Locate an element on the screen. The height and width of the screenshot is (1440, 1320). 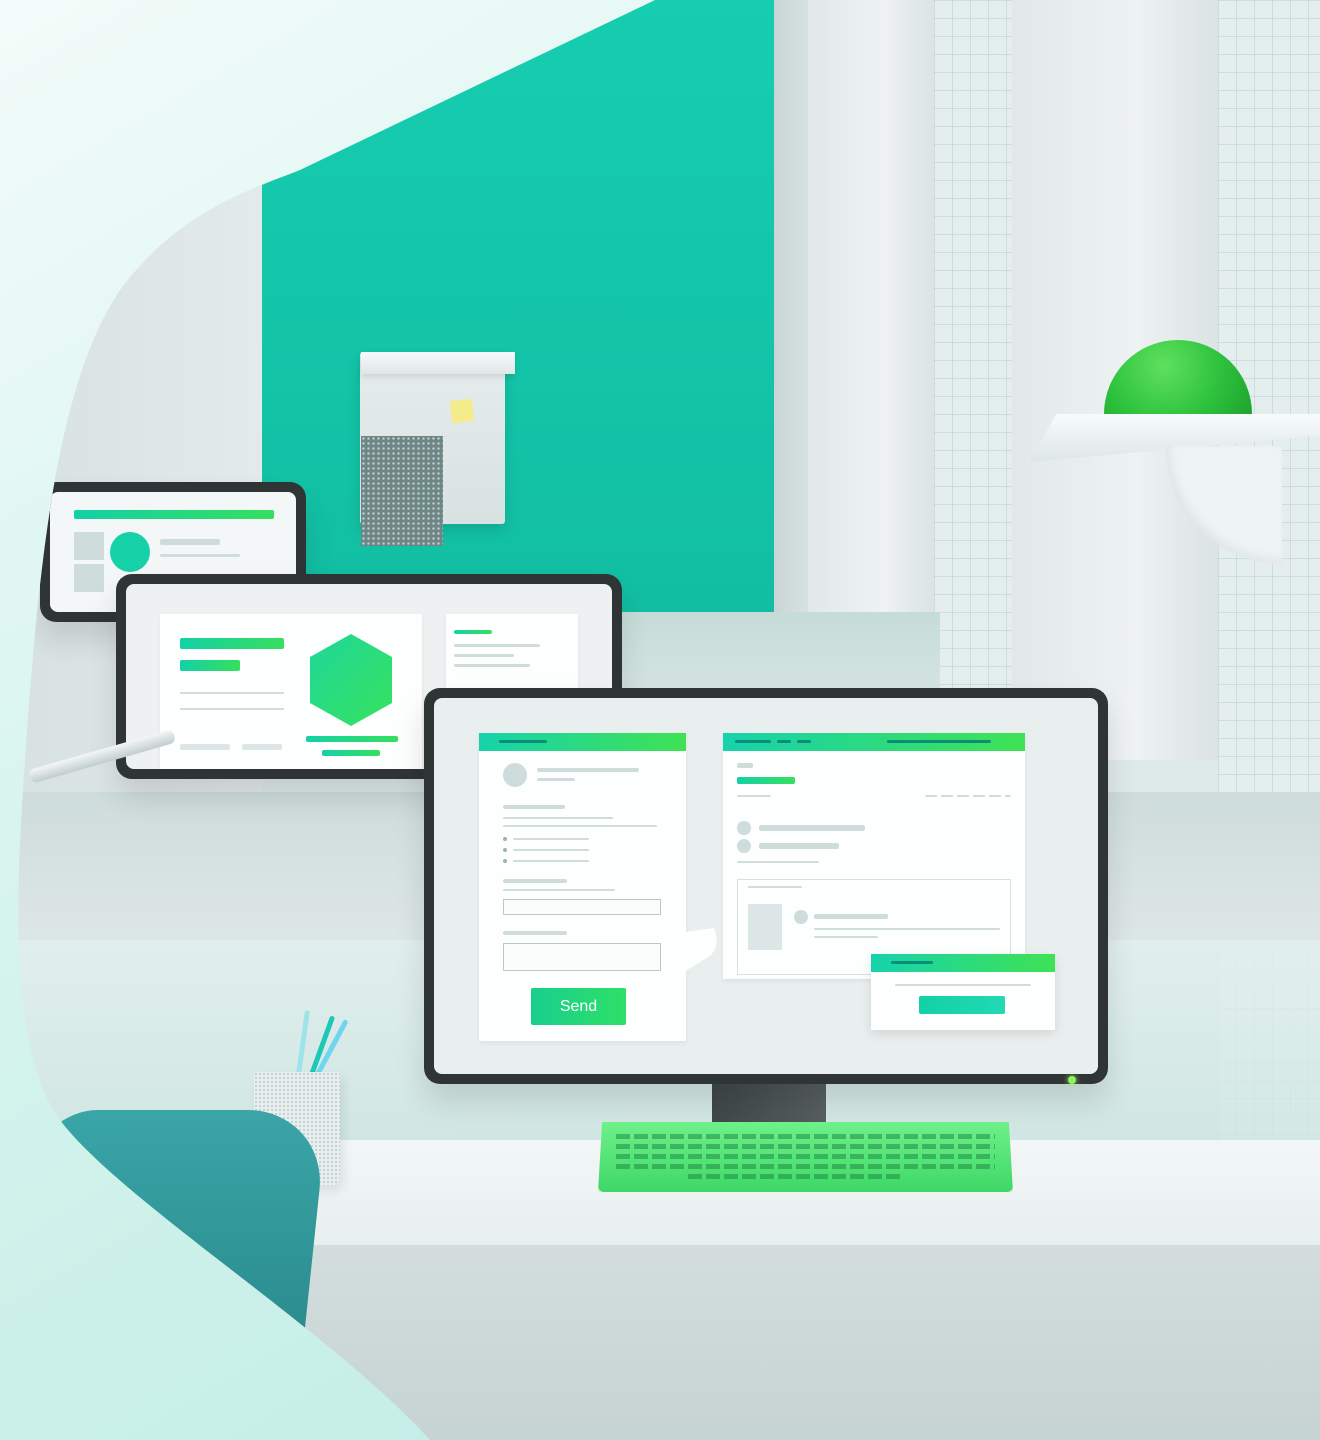
pillar-left is located at coordinates (871, 306).